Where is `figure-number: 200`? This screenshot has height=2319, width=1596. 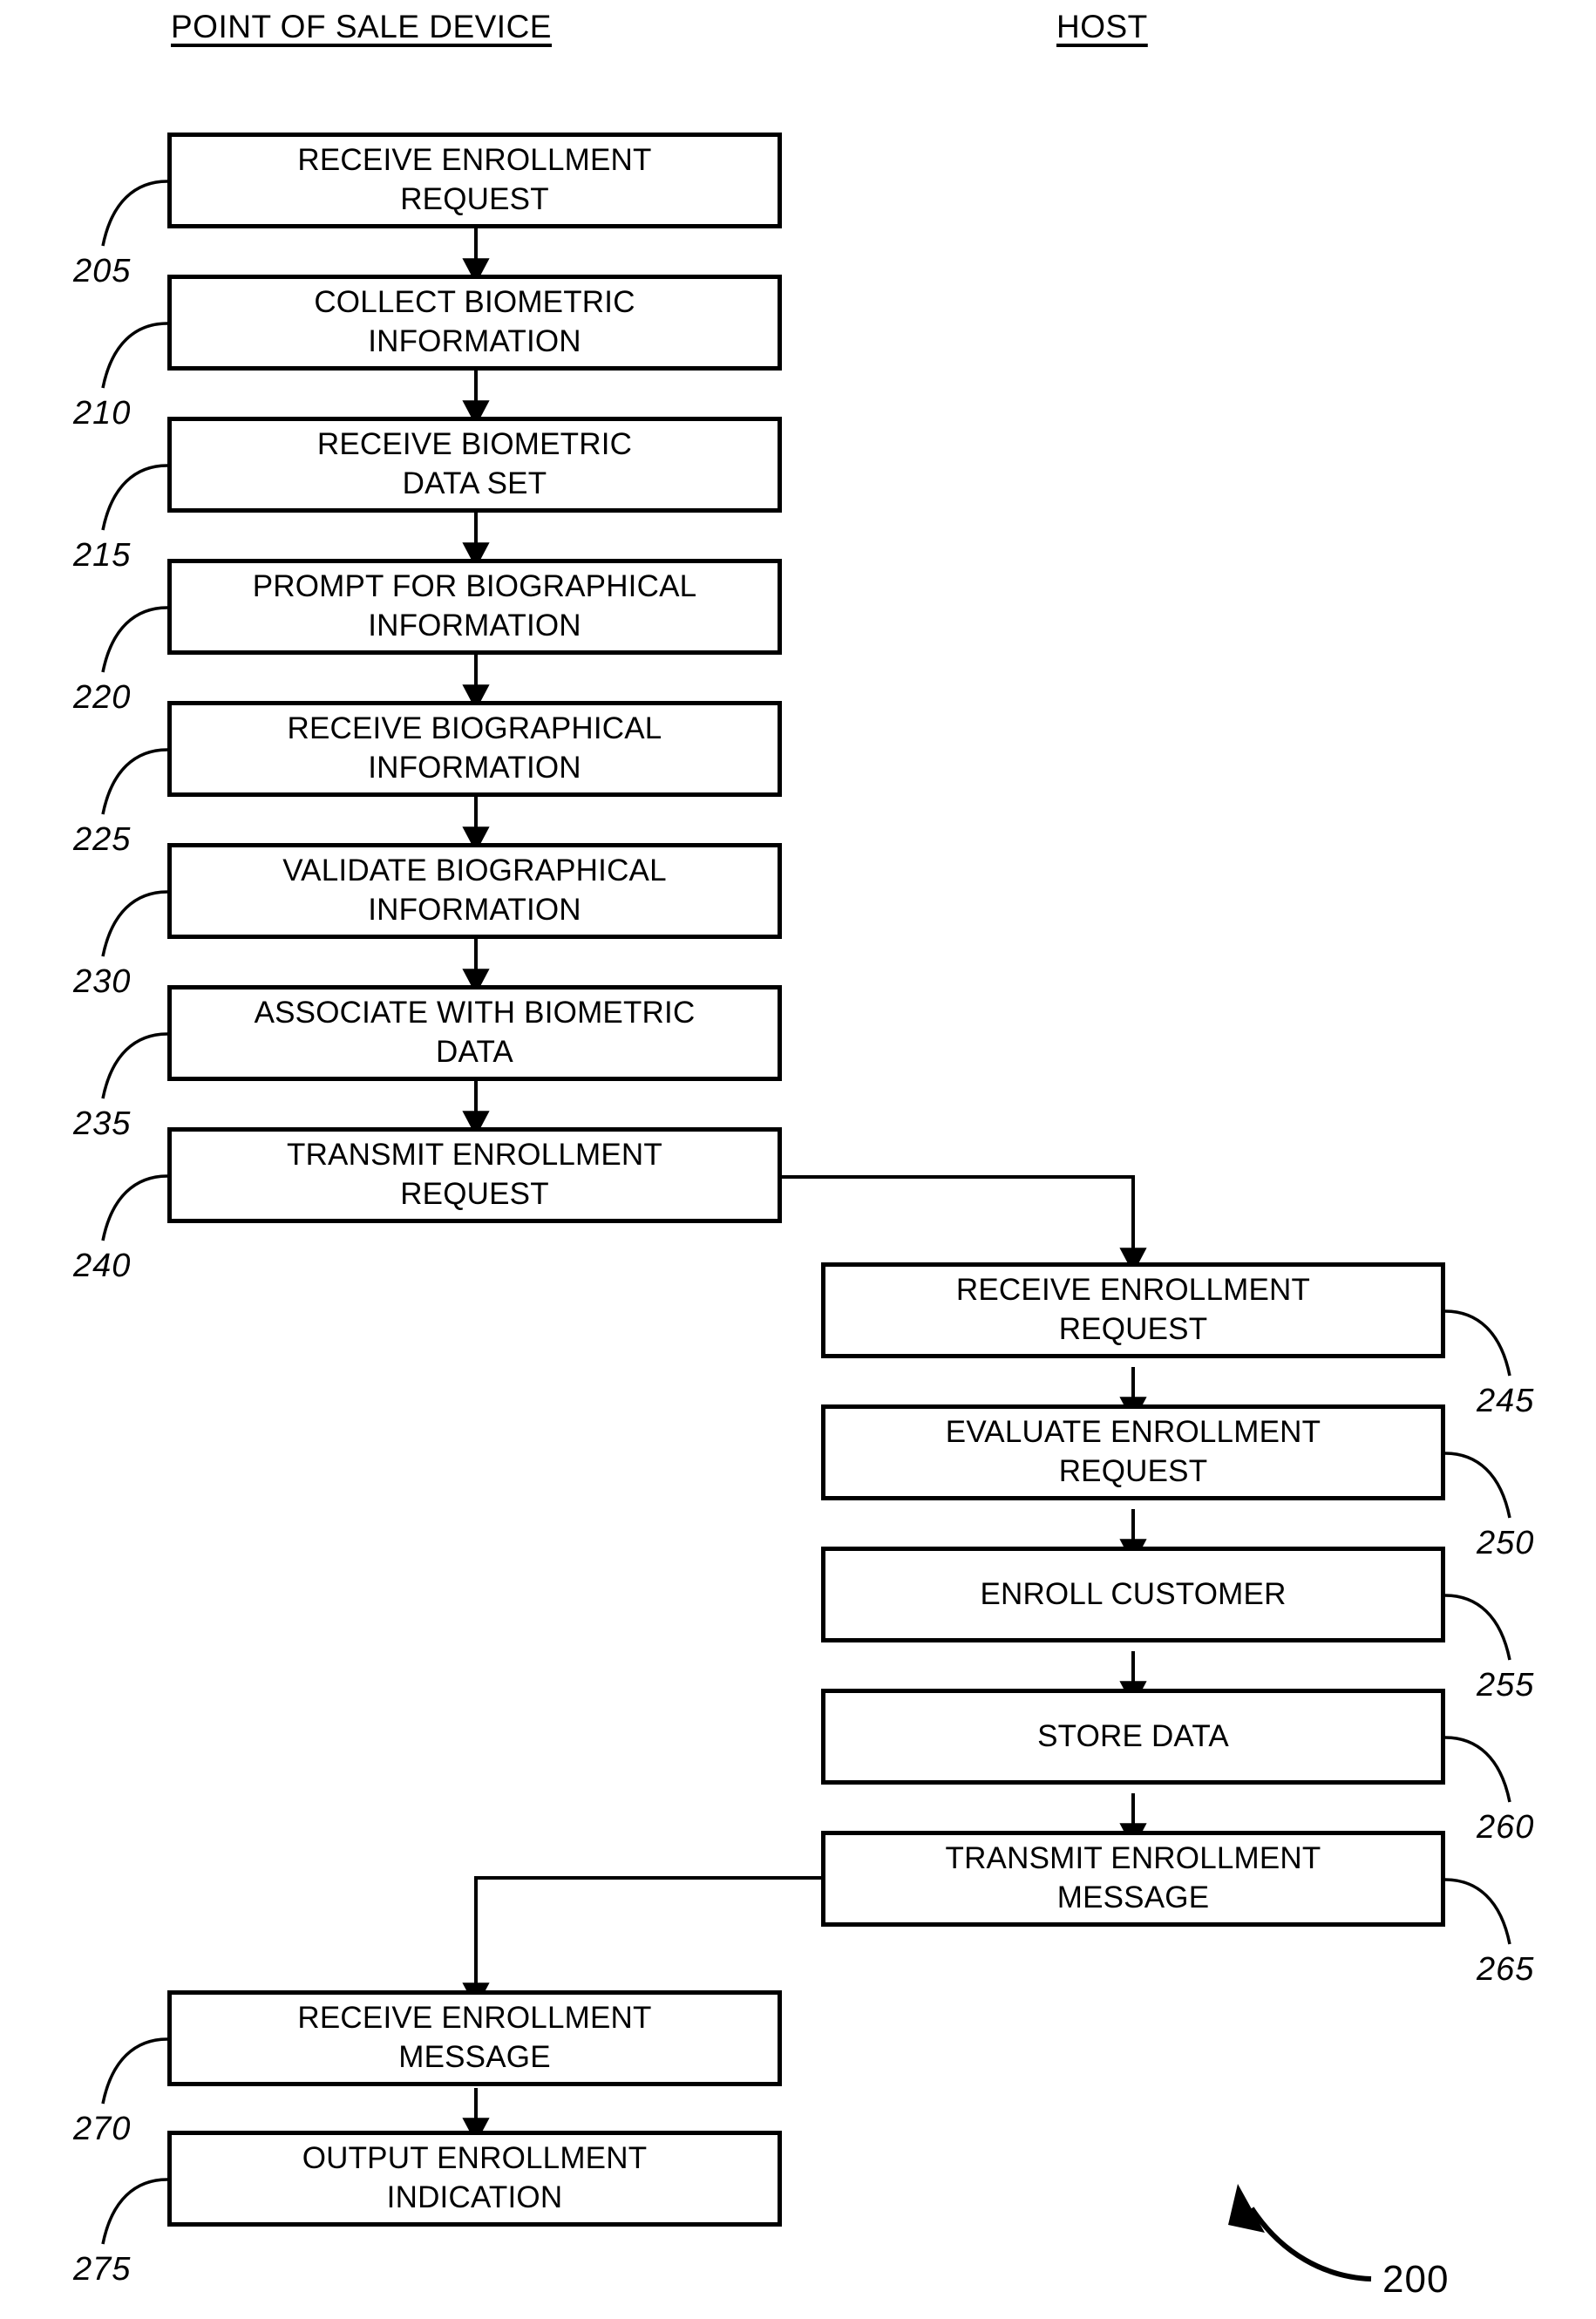 figure-number: 200 is located at coordinates (1416, 2279).